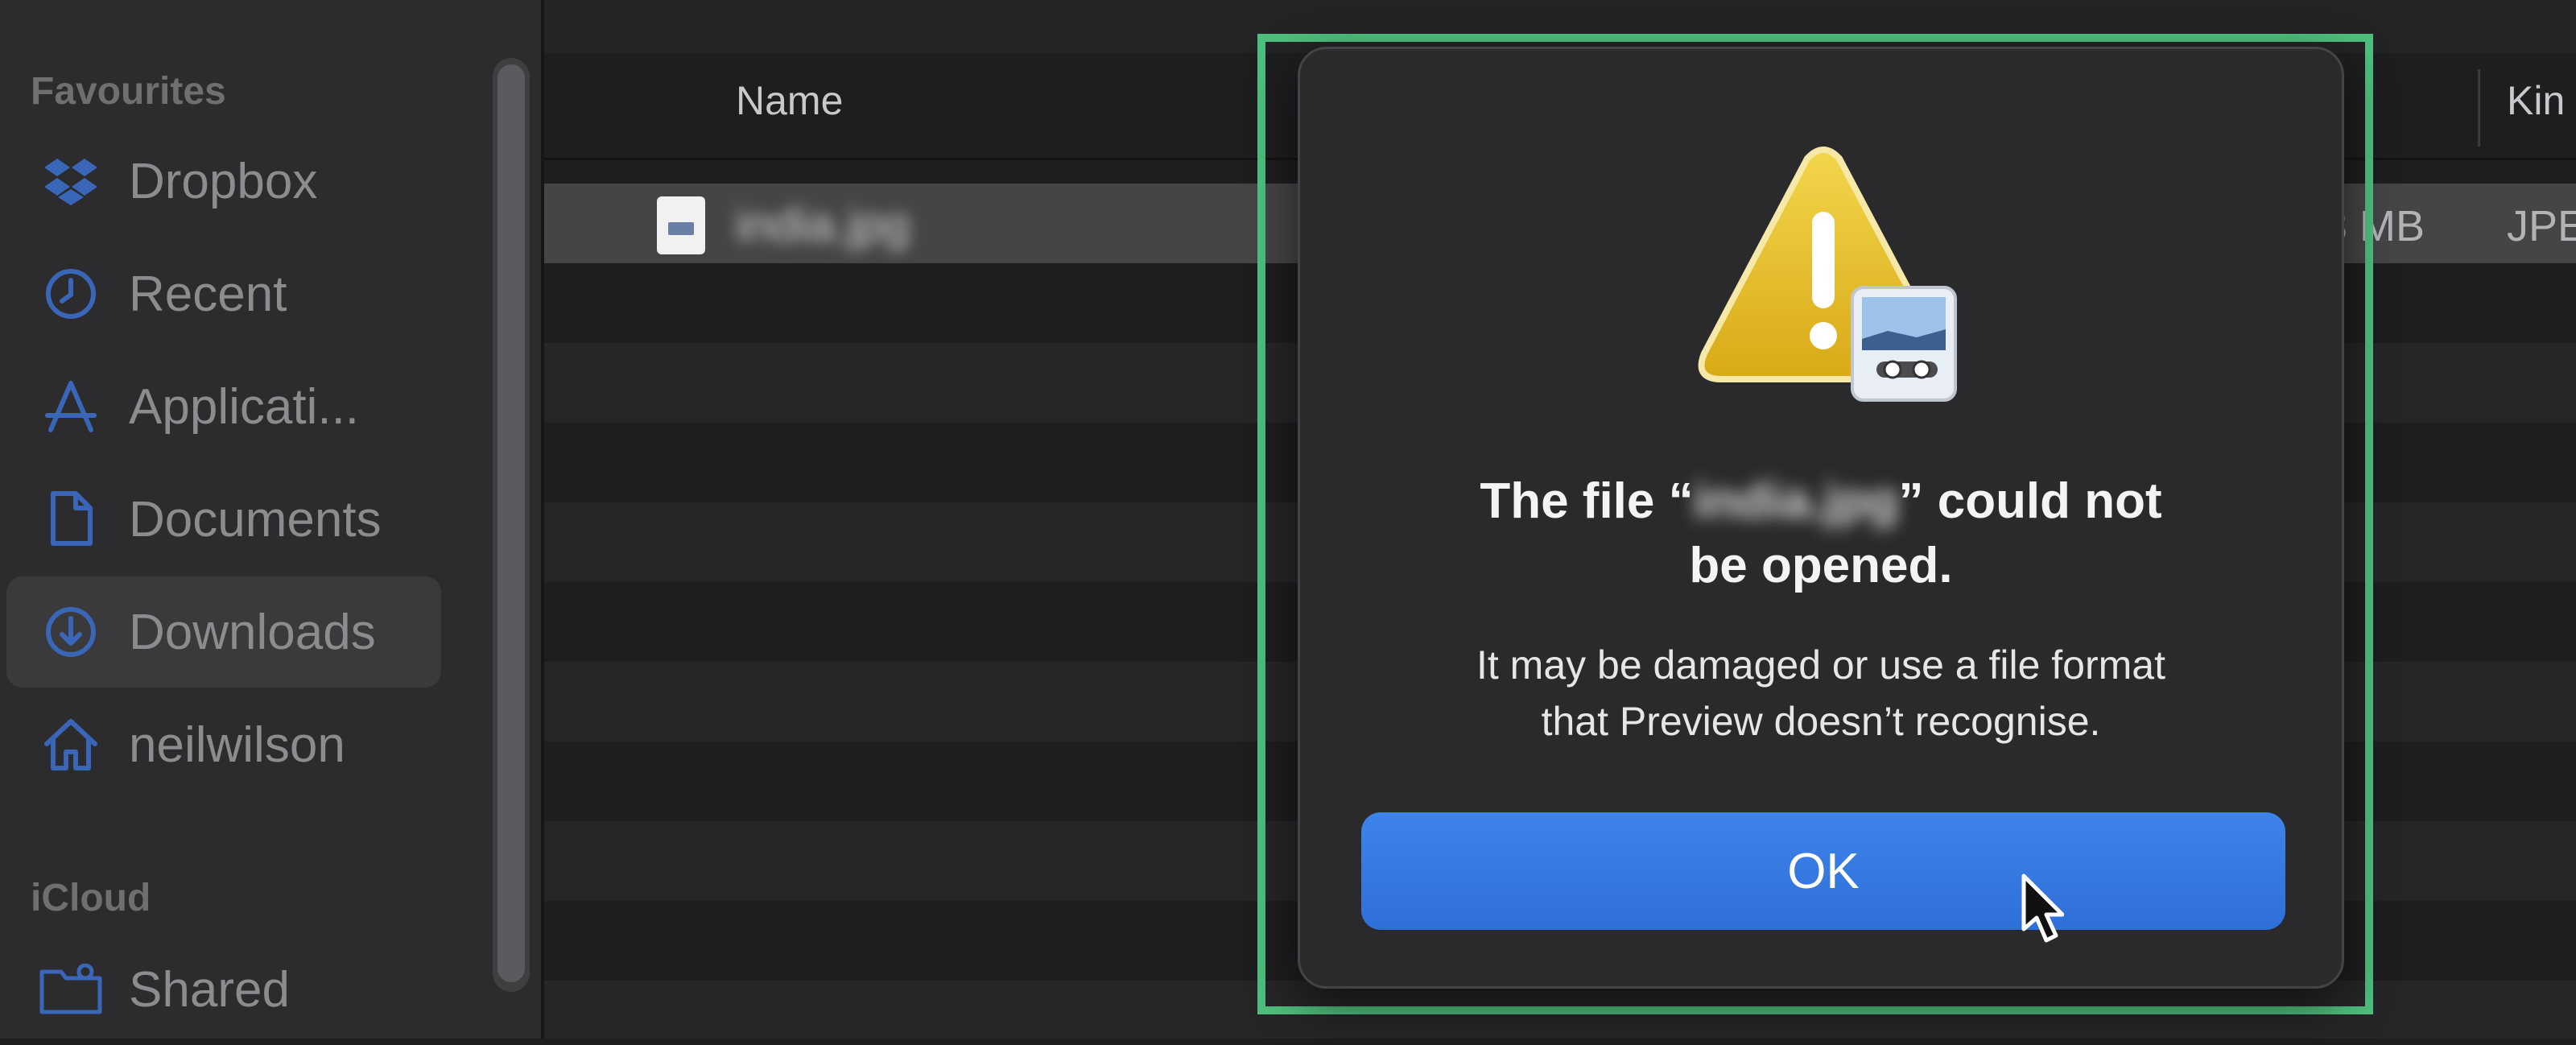 This screenshot has width=2576, height=1045. I want to click on sidebar-item-home: neilwilson, so click(223, 744).